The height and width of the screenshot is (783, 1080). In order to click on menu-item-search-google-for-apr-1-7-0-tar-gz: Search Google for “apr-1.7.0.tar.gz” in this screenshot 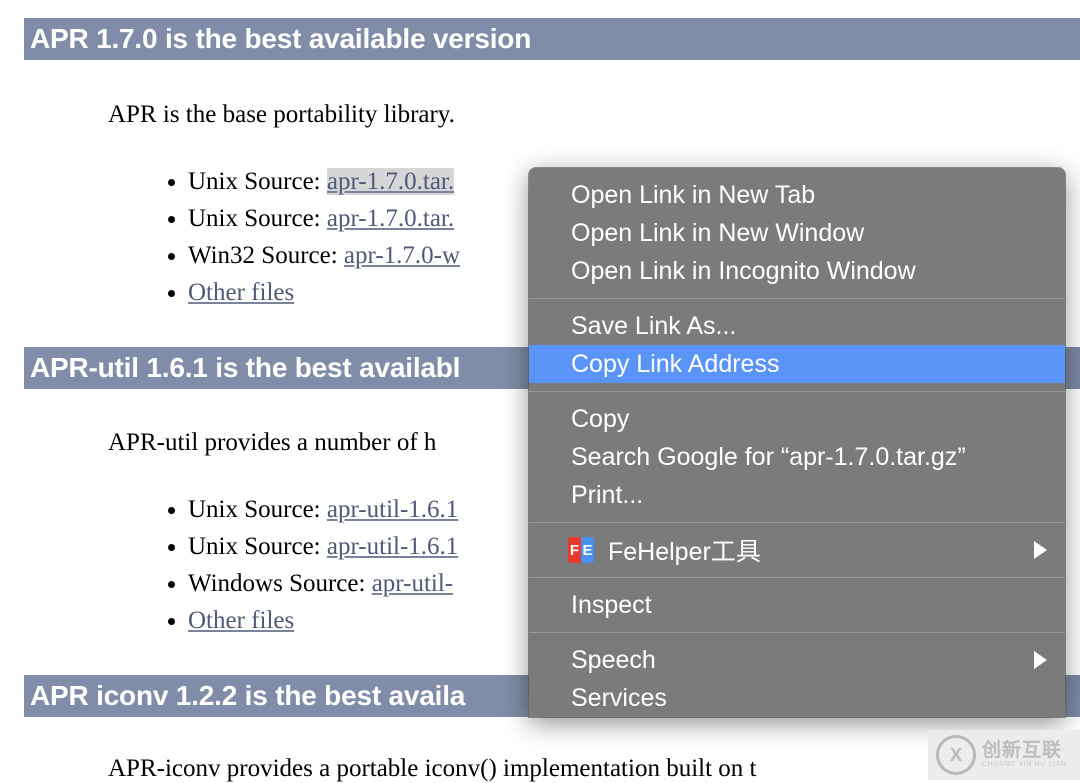, I will do `click(797, 457)`.